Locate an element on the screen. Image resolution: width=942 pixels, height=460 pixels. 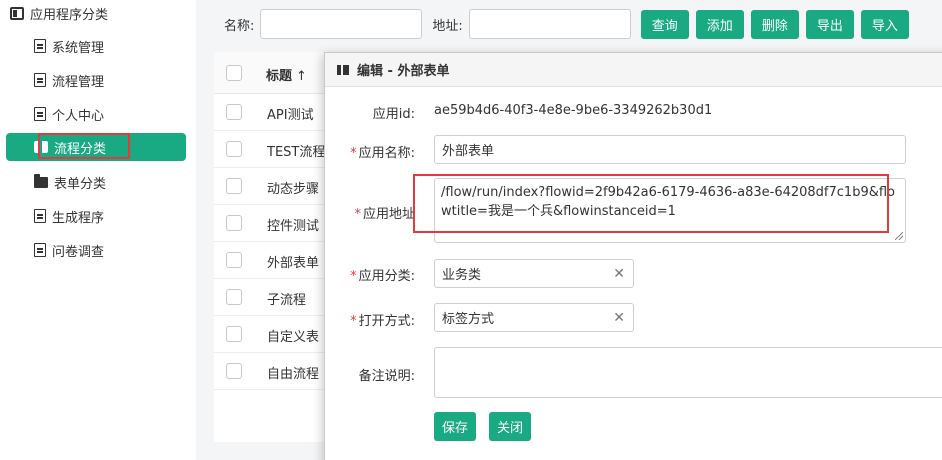
folder-icon is located at coordinates (41, 180).